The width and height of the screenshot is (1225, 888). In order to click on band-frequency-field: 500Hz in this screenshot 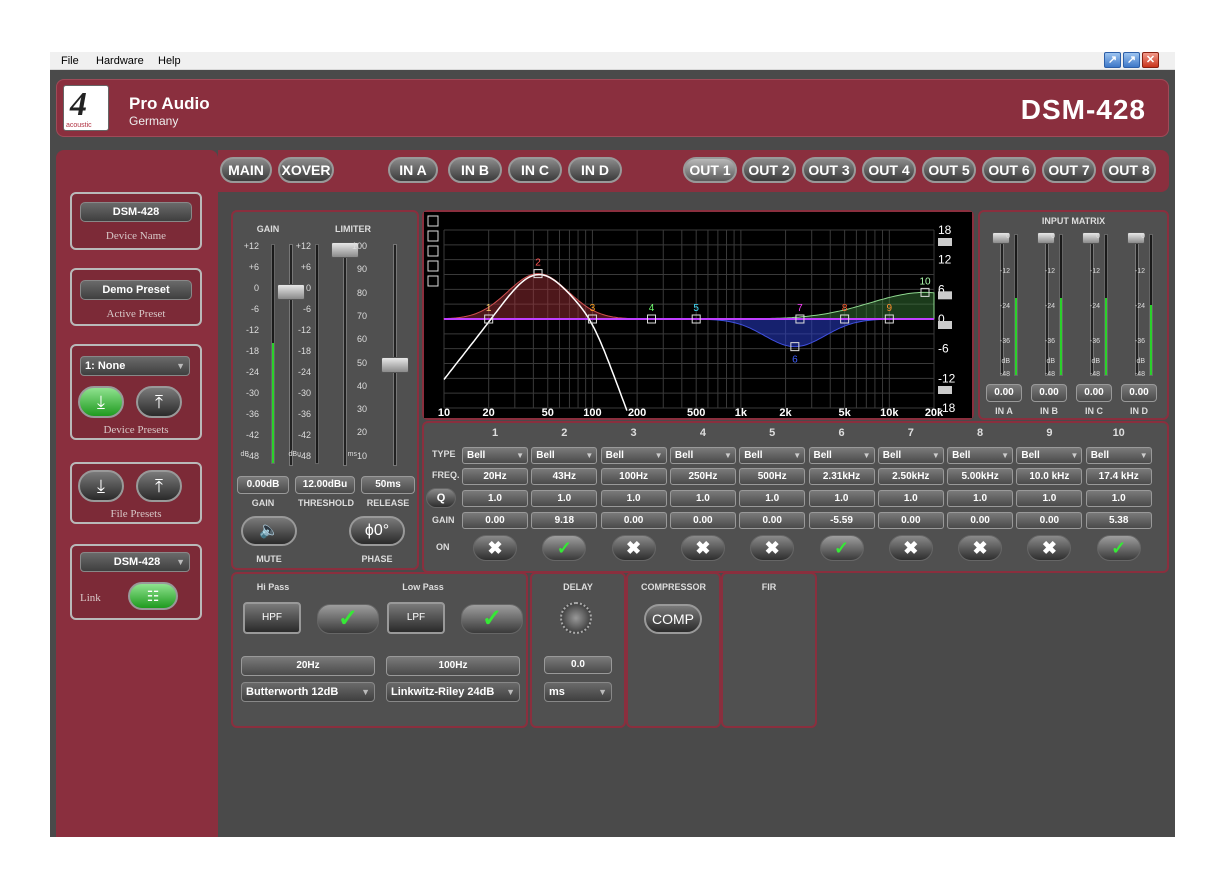, I will do `click(772, 476)`.